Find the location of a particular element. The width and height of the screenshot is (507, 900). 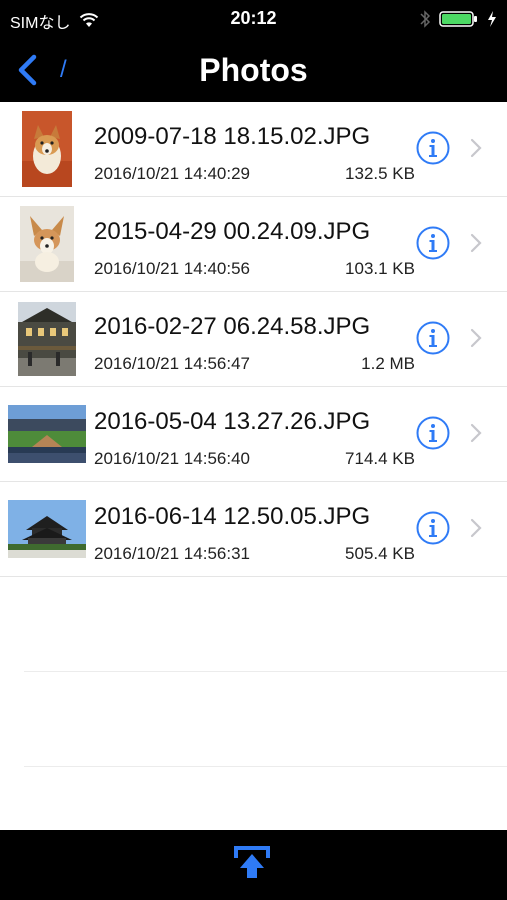

status-right is located at coordinates (458, 19).